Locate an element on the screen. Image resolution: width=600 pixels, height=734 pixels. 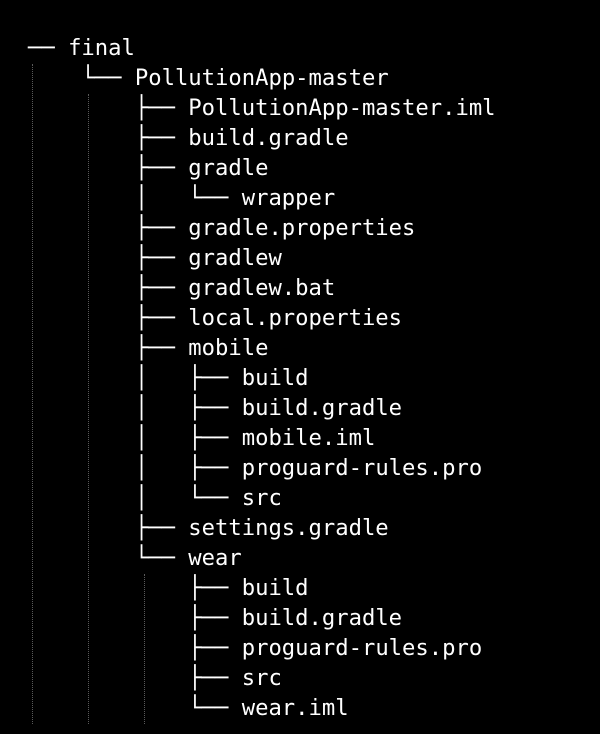
tree-row: │ ├── proguard-rules.pro is located at coordinates (255, 468).